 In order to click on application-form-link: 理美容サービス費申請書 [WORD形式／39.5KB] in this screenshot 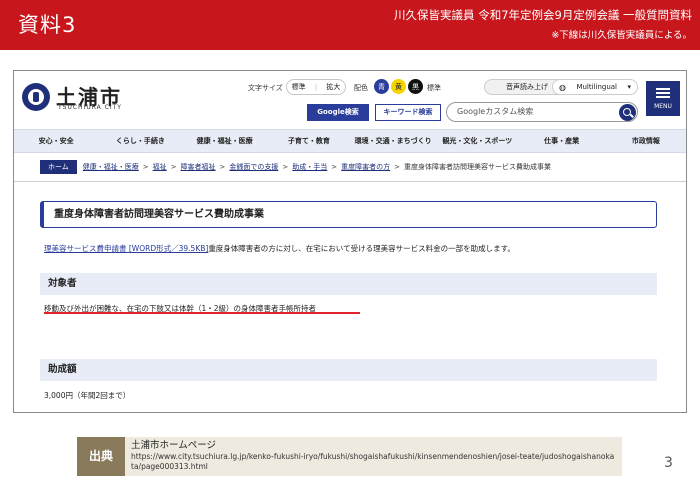, I will do `click(126, 248)`.